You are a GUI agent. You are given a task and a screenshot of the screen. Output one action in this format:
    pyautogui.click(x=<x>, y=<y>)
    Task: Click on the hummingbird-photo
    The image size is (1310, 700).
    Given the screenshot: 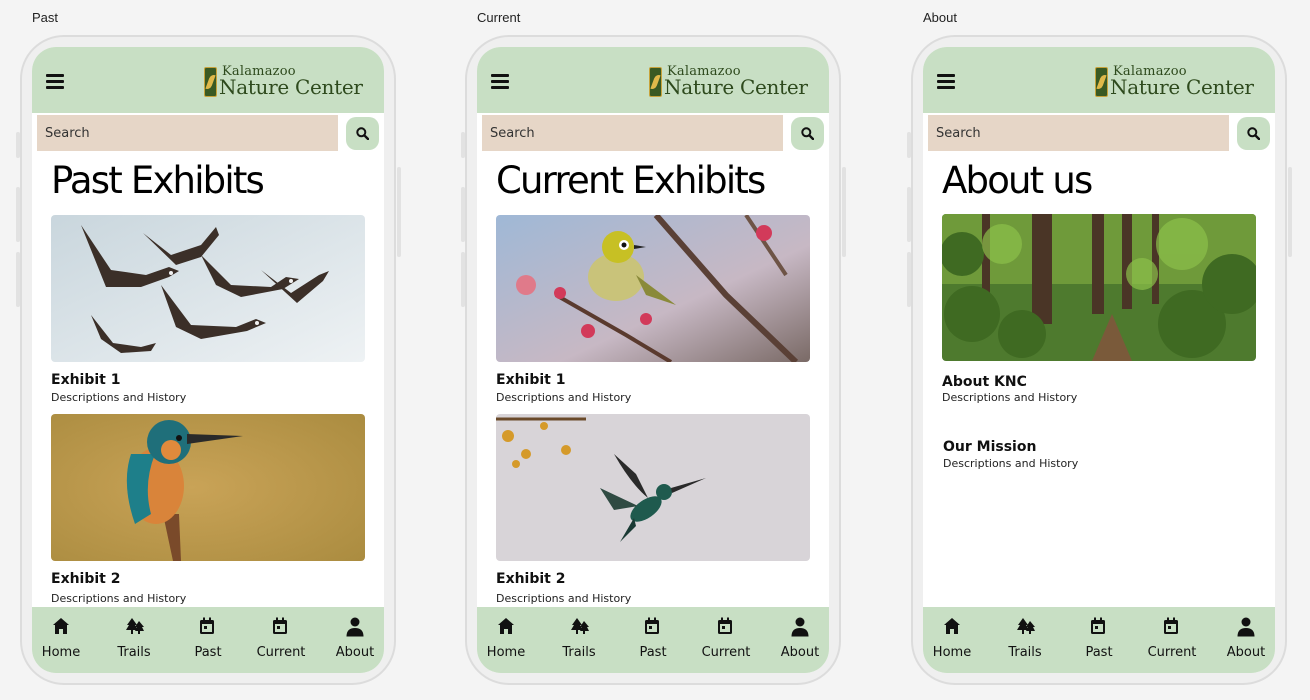 What is the action you would take?
    pyautogui.click(x=653, y=487)
    